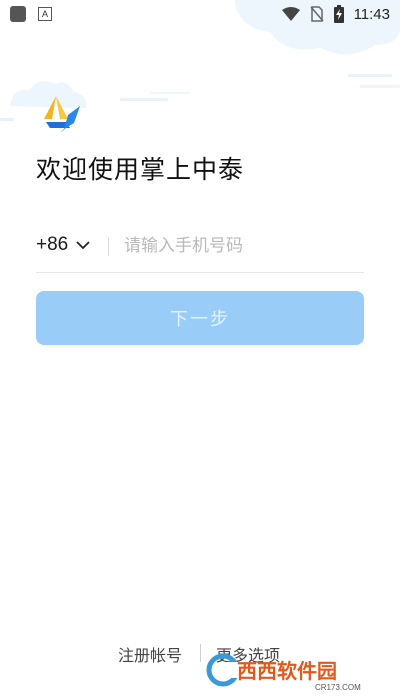 This screenshot has height=700, width=400. I want to click on phone-input-row: +86, so click(200, 249).